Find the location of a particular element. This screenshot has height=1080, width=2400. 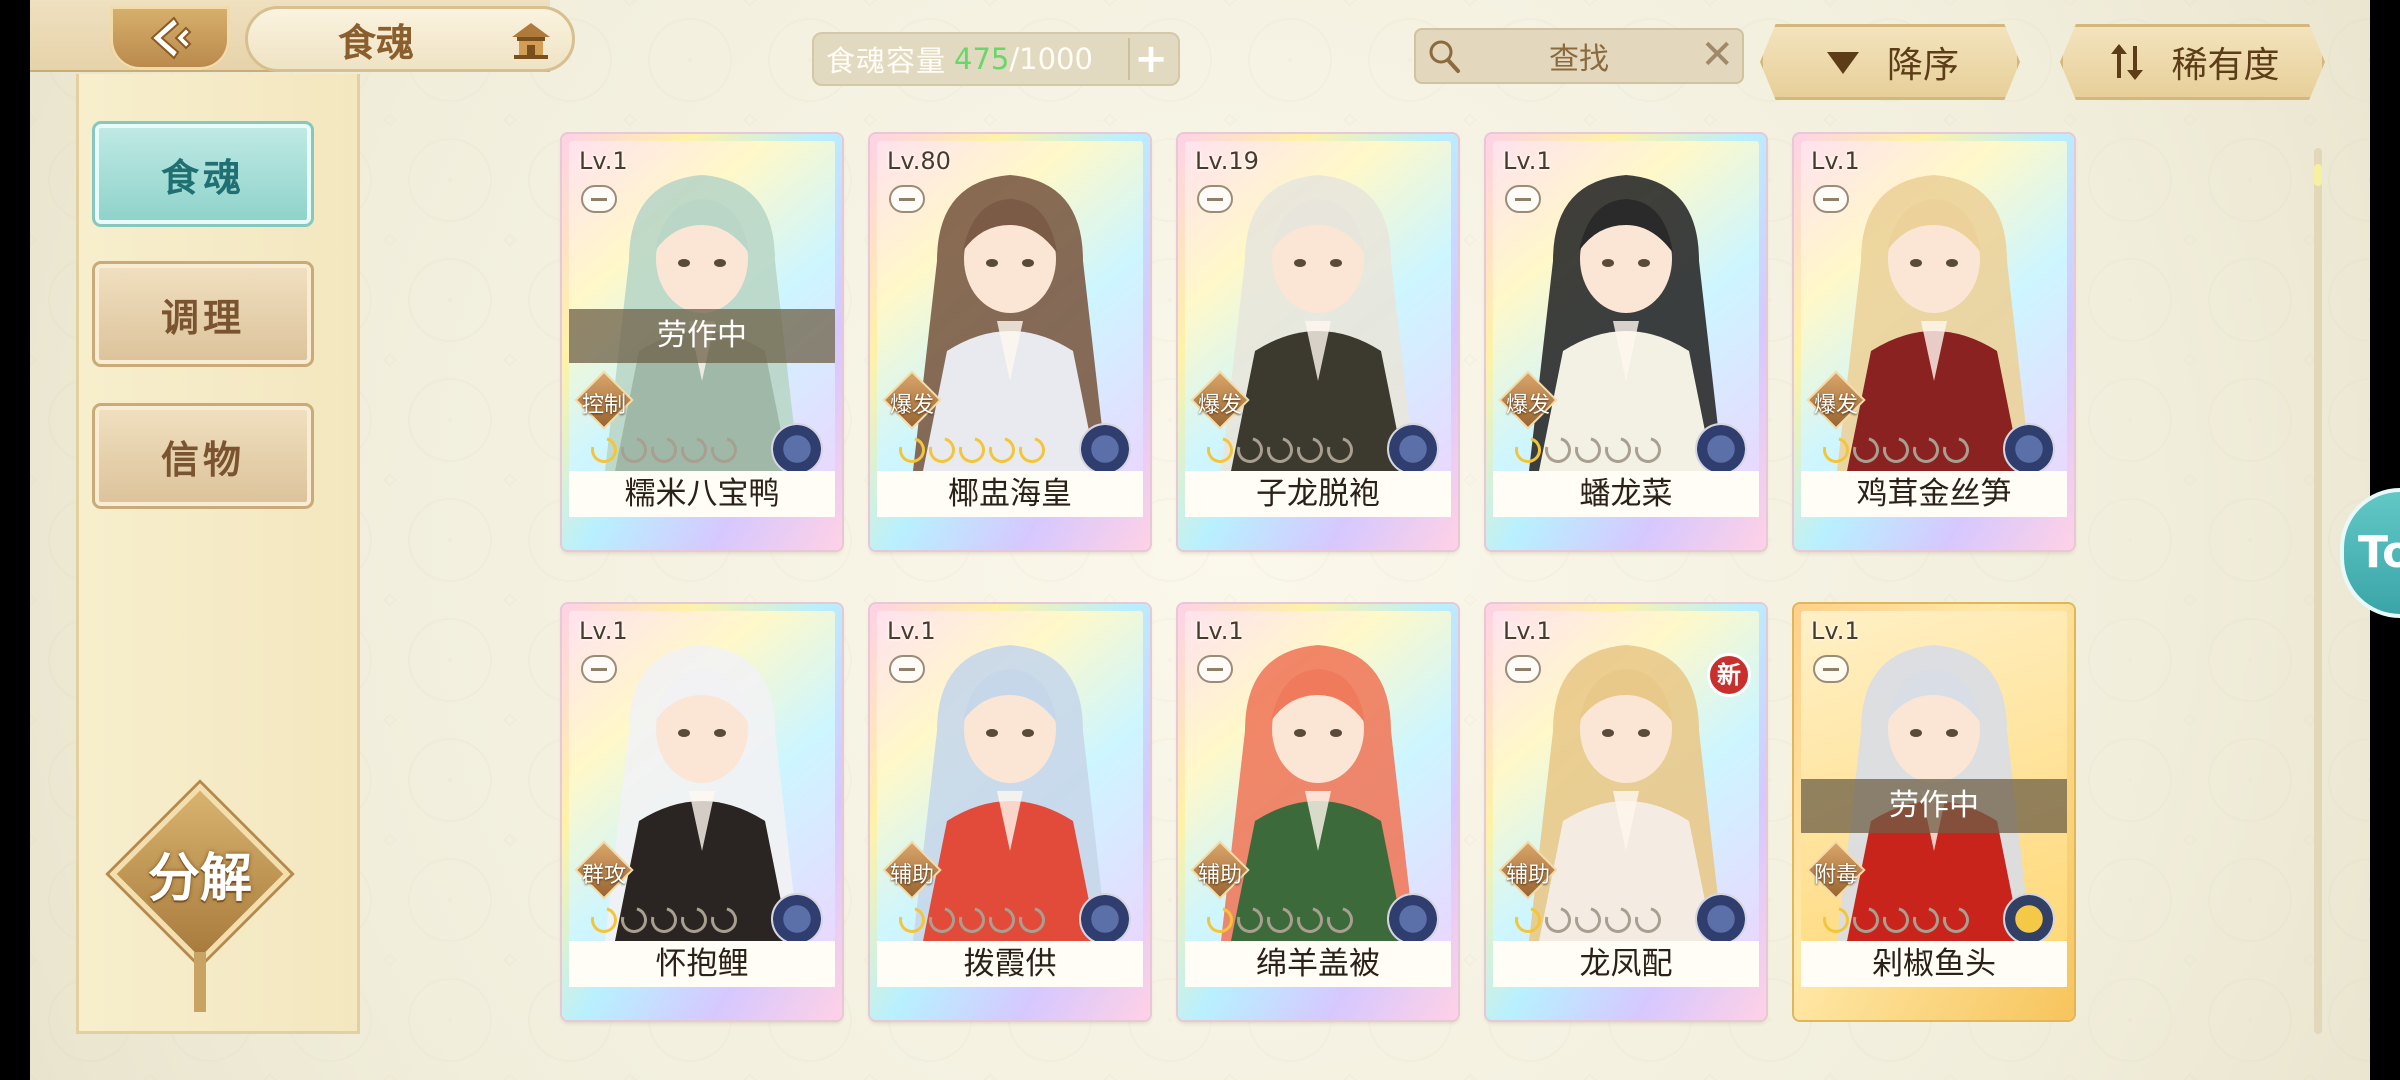

food-soul-card: Lv.1 爆发 鸡茸金丝笋 is located at coordinates (1934, 342).